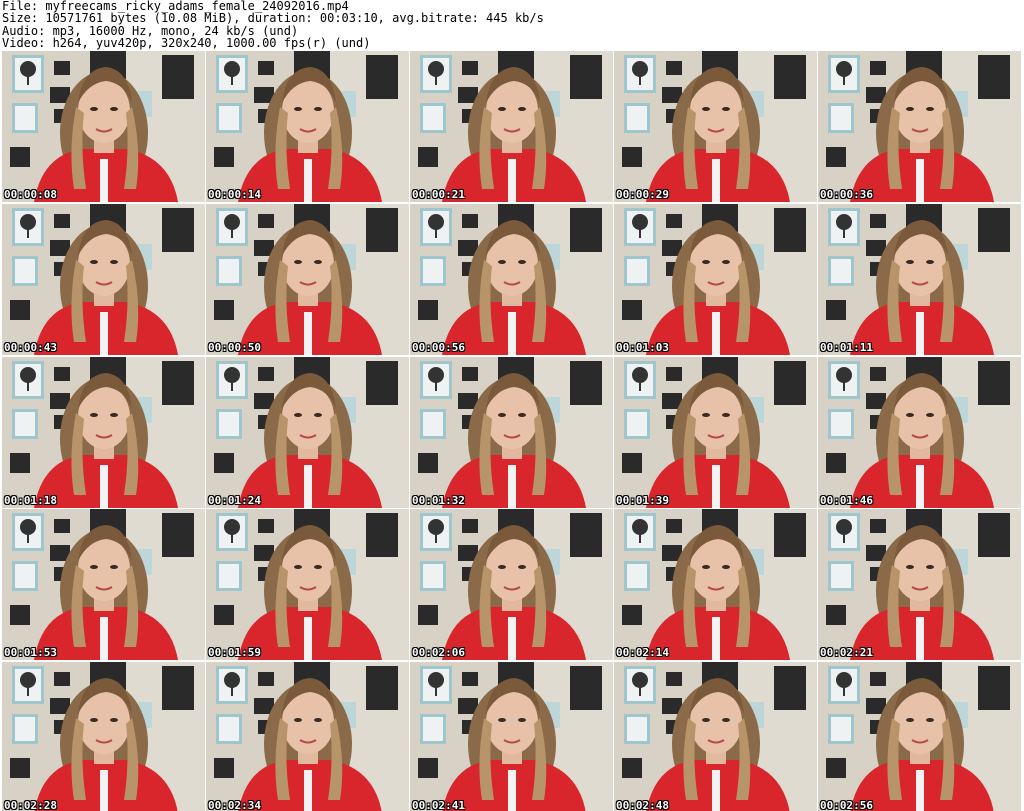  I want to click on thumbnail-timestamp: 00:00:56, so click(438, 347).